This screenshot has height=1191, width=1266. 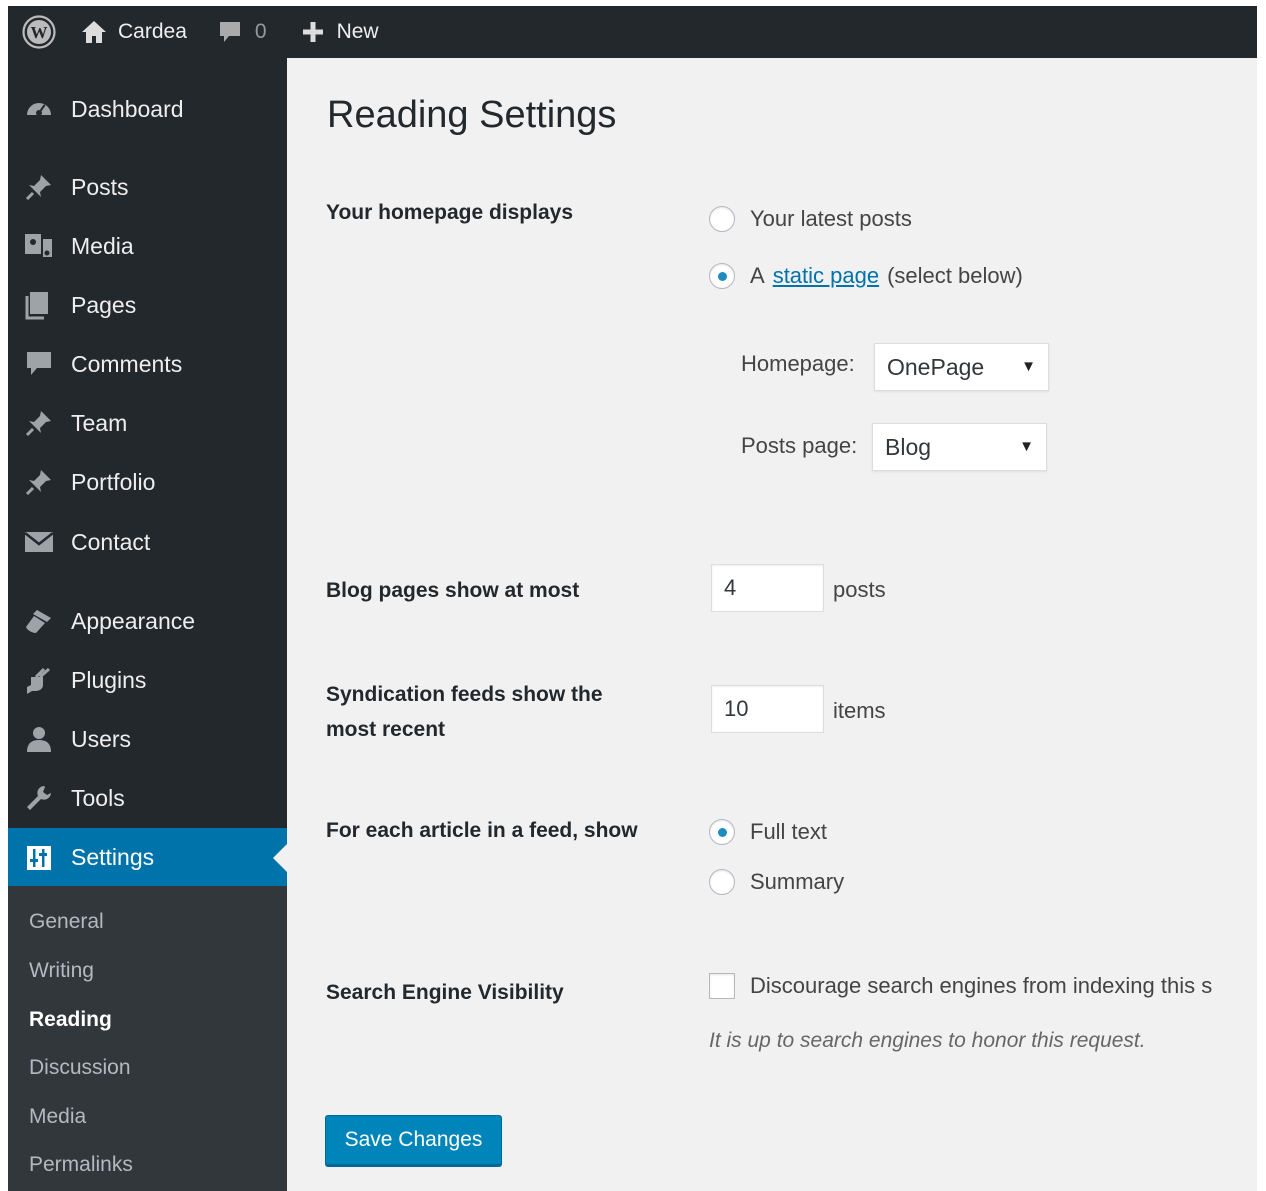 I want to click on new-label: New, so click(x=357, y=31).